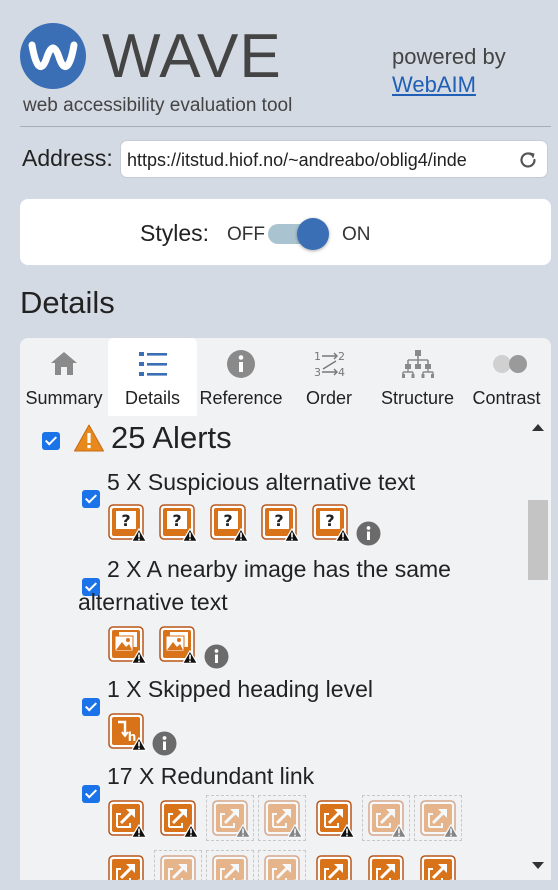 The height and width of the screenshot is (890, 558). Describe the element at coordinates (285, 126) in the screenshot. I see `header-divider` at that location.